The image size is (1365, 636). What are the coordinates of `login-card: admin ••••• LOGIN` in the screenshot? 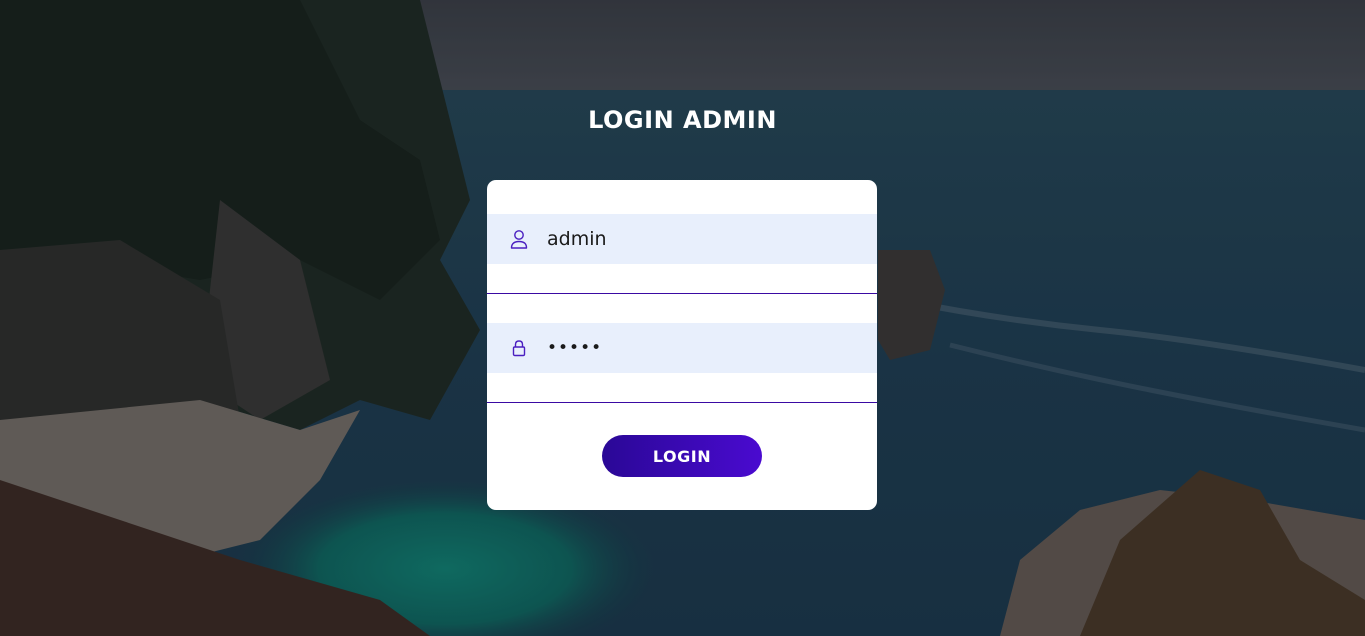 It's located at (682, 345).